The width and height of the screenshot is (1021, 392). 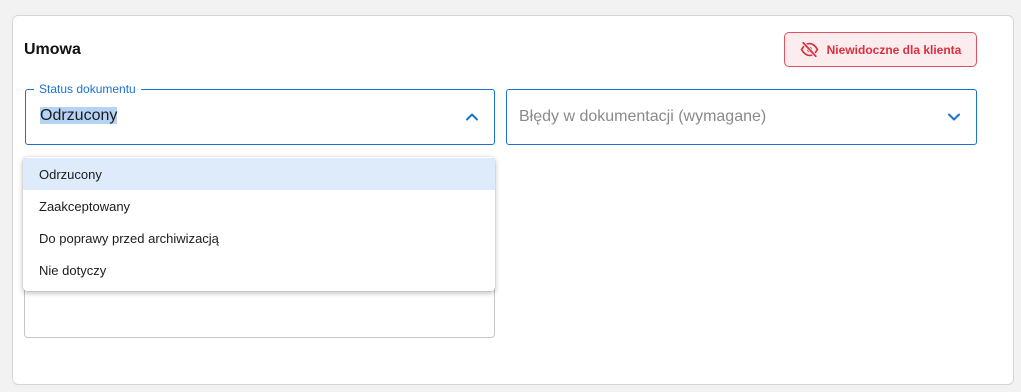 What do you see at coordinates (259, 238) in the screenshot?
I see `option-do-poprawy: Do poprawy przed archiwizacją` at bounding box center [259, 238].